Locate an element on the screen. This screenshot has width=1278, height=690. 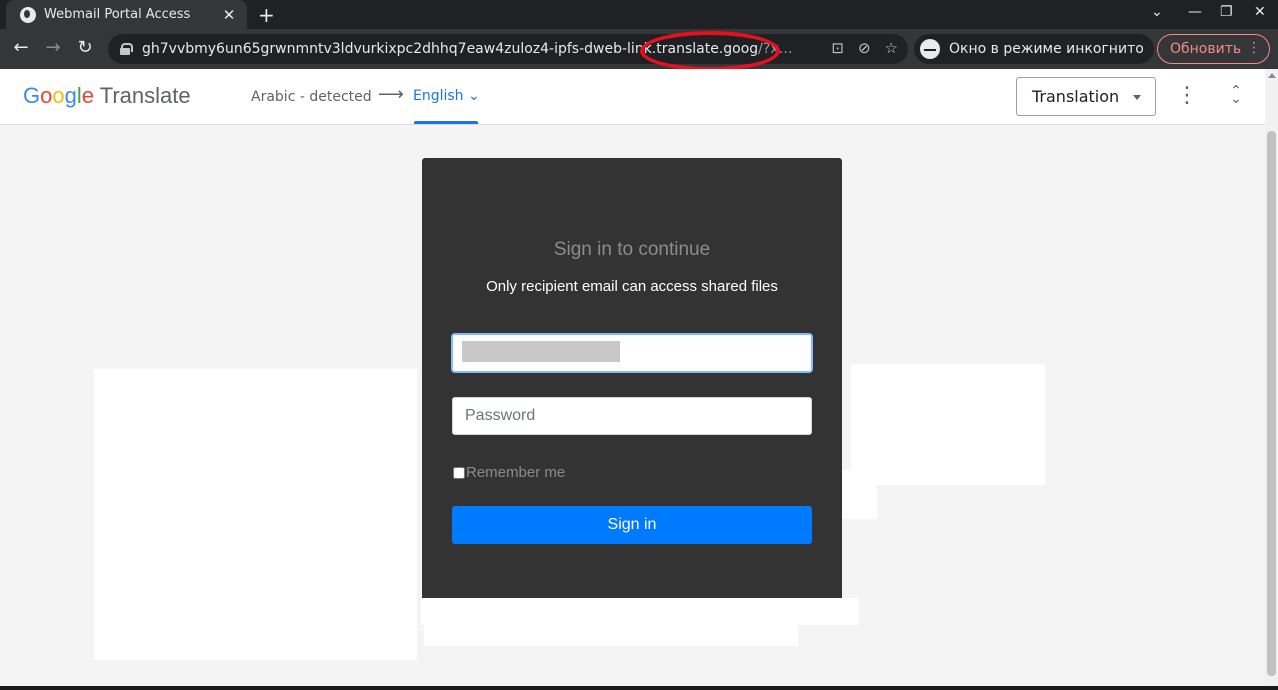
window-bottom-edge is located at coordinates (639, 688).